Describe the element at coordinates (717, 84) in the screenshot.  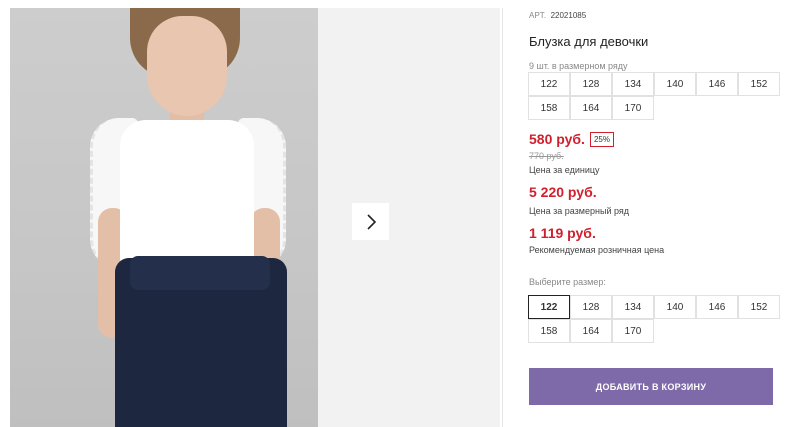
I see `pack-size-cell: 146` at that location.